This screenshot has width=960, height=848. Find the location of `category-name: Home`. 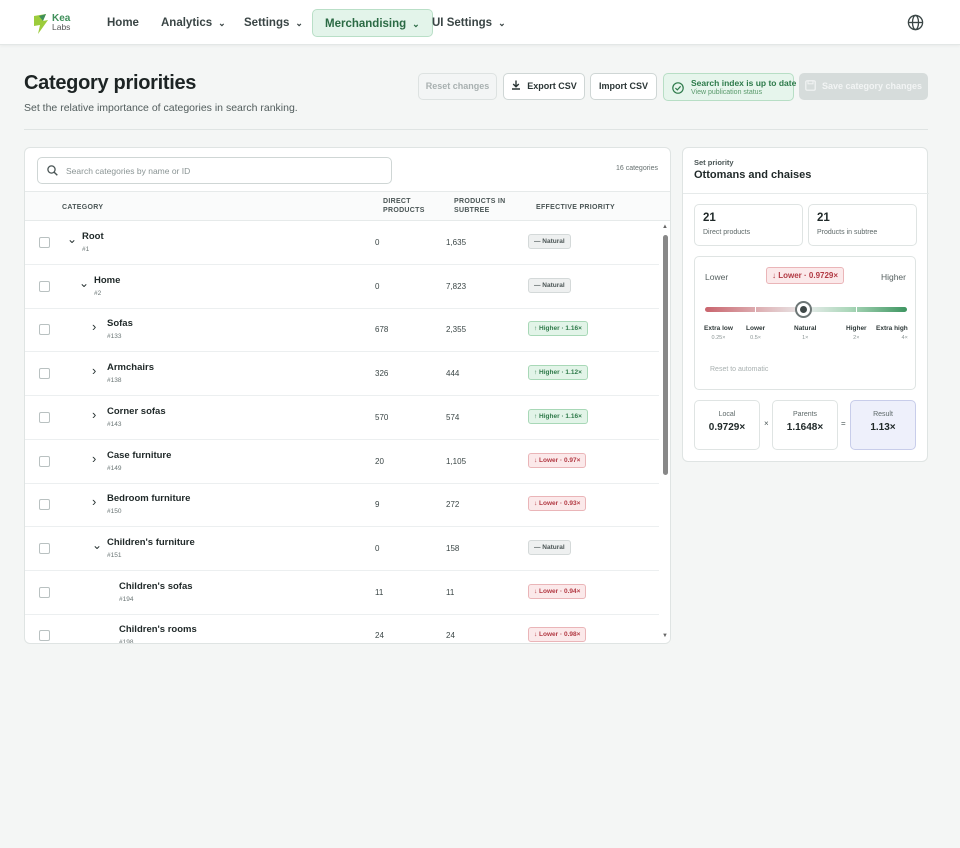

category-name: Home is located at coordinates (107, 280).